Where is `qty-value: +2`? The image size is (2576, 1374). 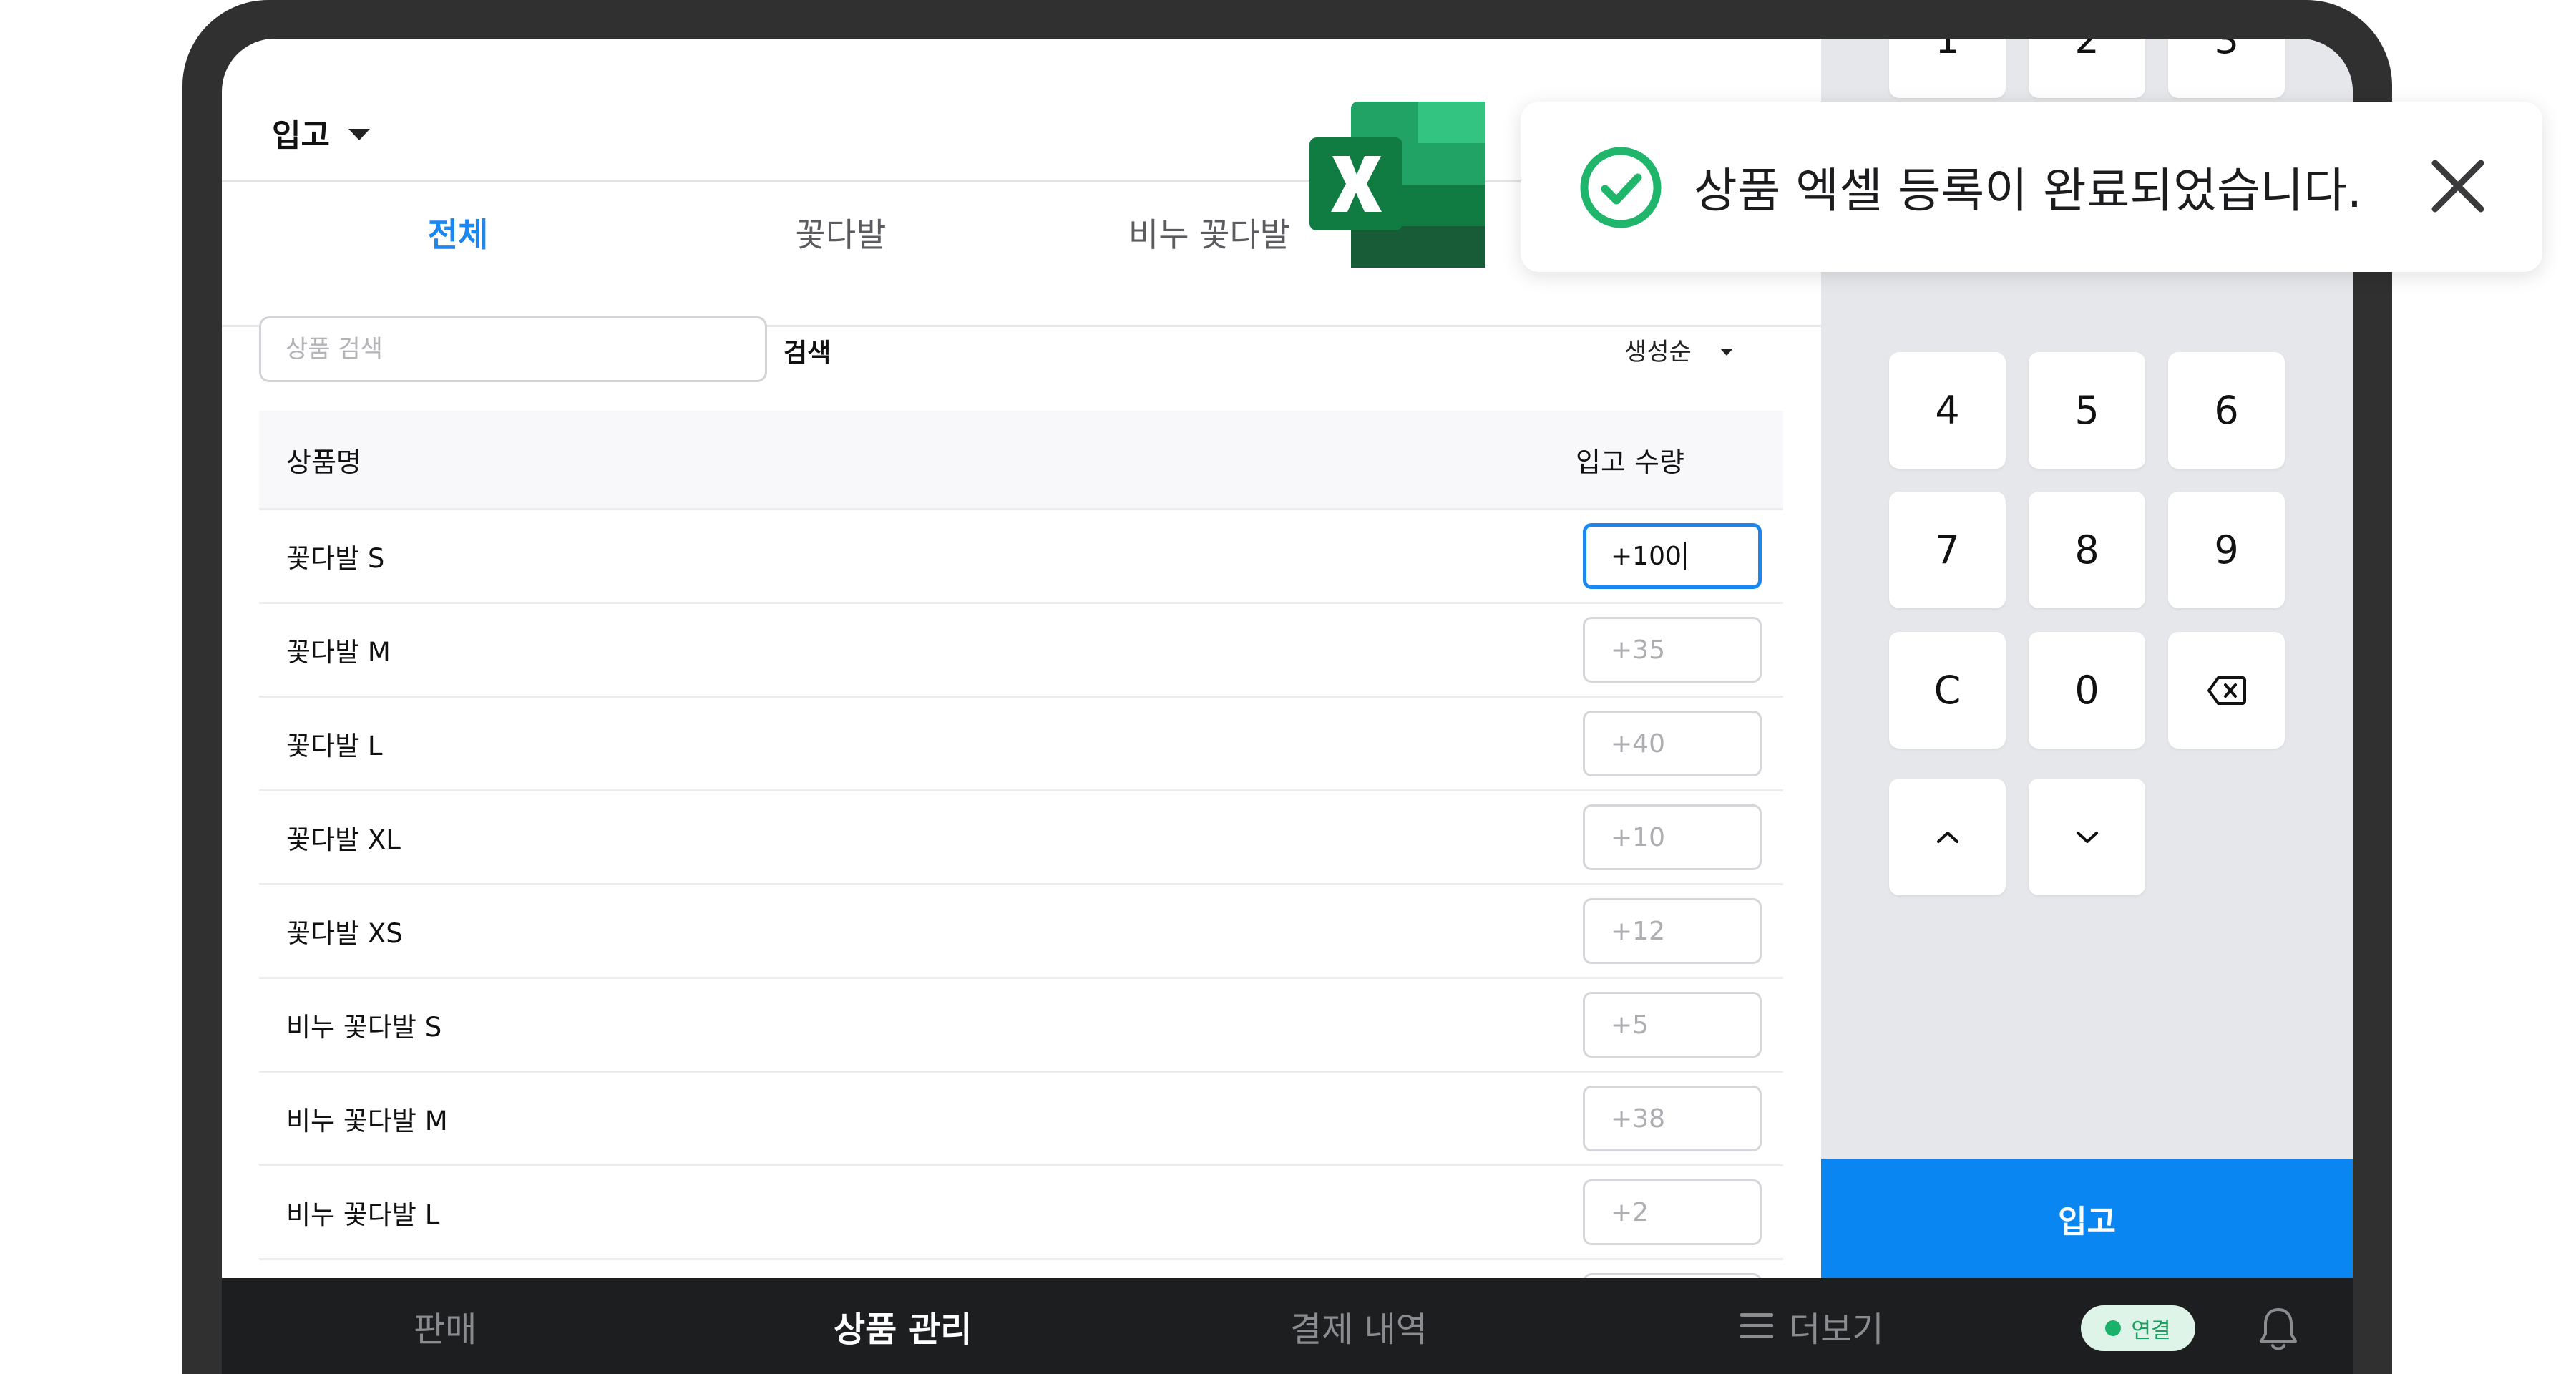
qty-value: +2 is located at coordinates (1630, 1212).